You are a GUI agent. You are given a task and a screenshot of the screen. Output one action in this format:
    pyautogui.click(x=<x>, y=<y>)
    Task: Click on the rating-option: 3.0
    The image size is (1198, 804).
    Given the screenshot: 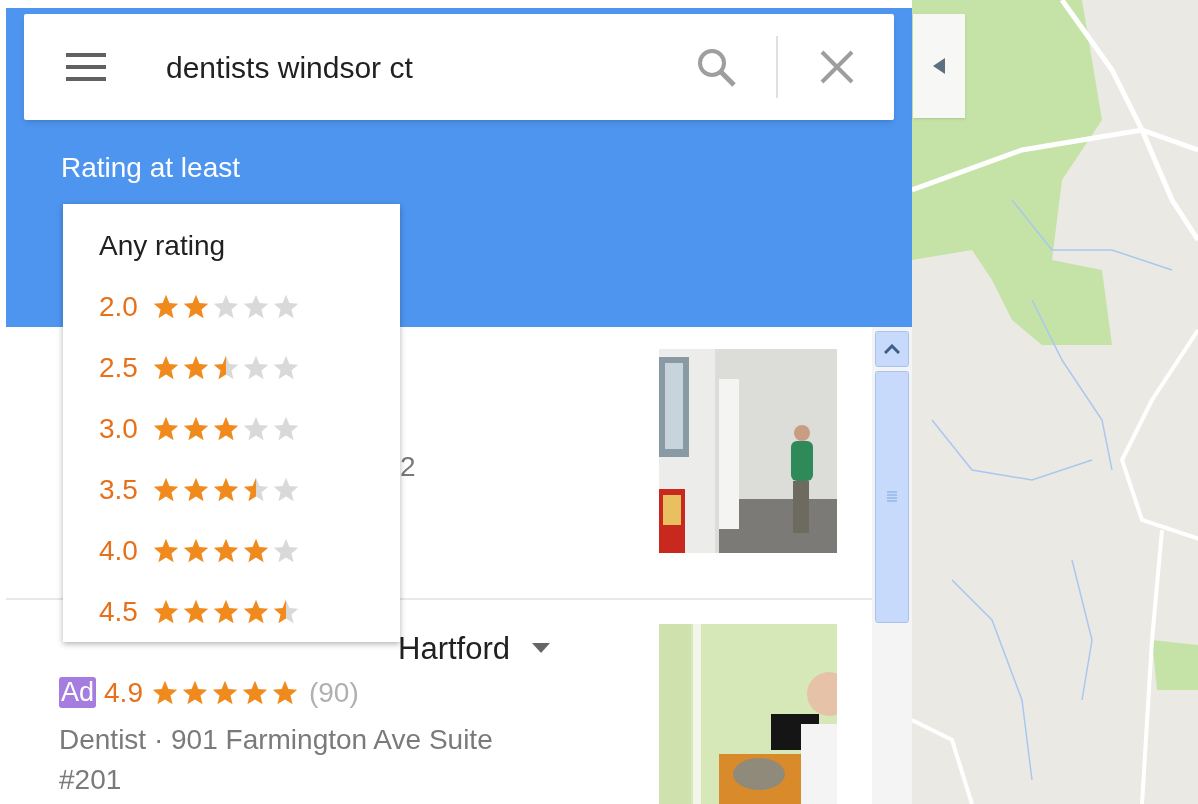 What is the action you would take?
    pyautogui.click(x=231, y=429)
    